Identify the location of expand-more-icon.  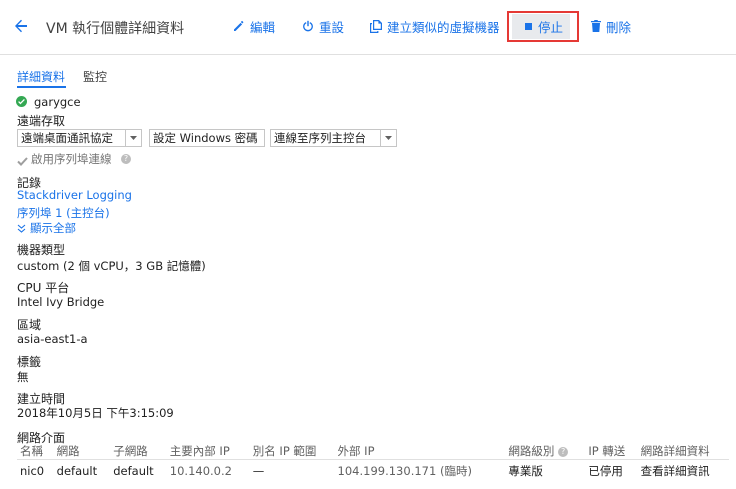
(21, 228).